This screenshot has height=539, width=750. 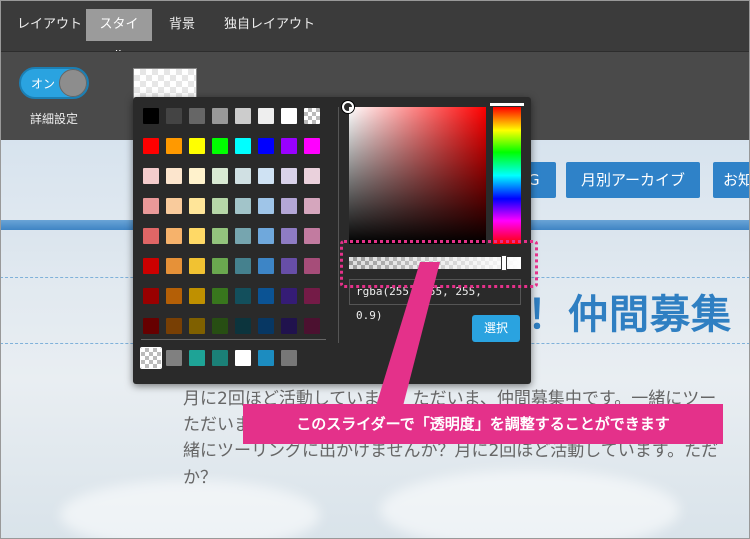 I want to click on hue-slider-handle, so click(x=507, y=104).